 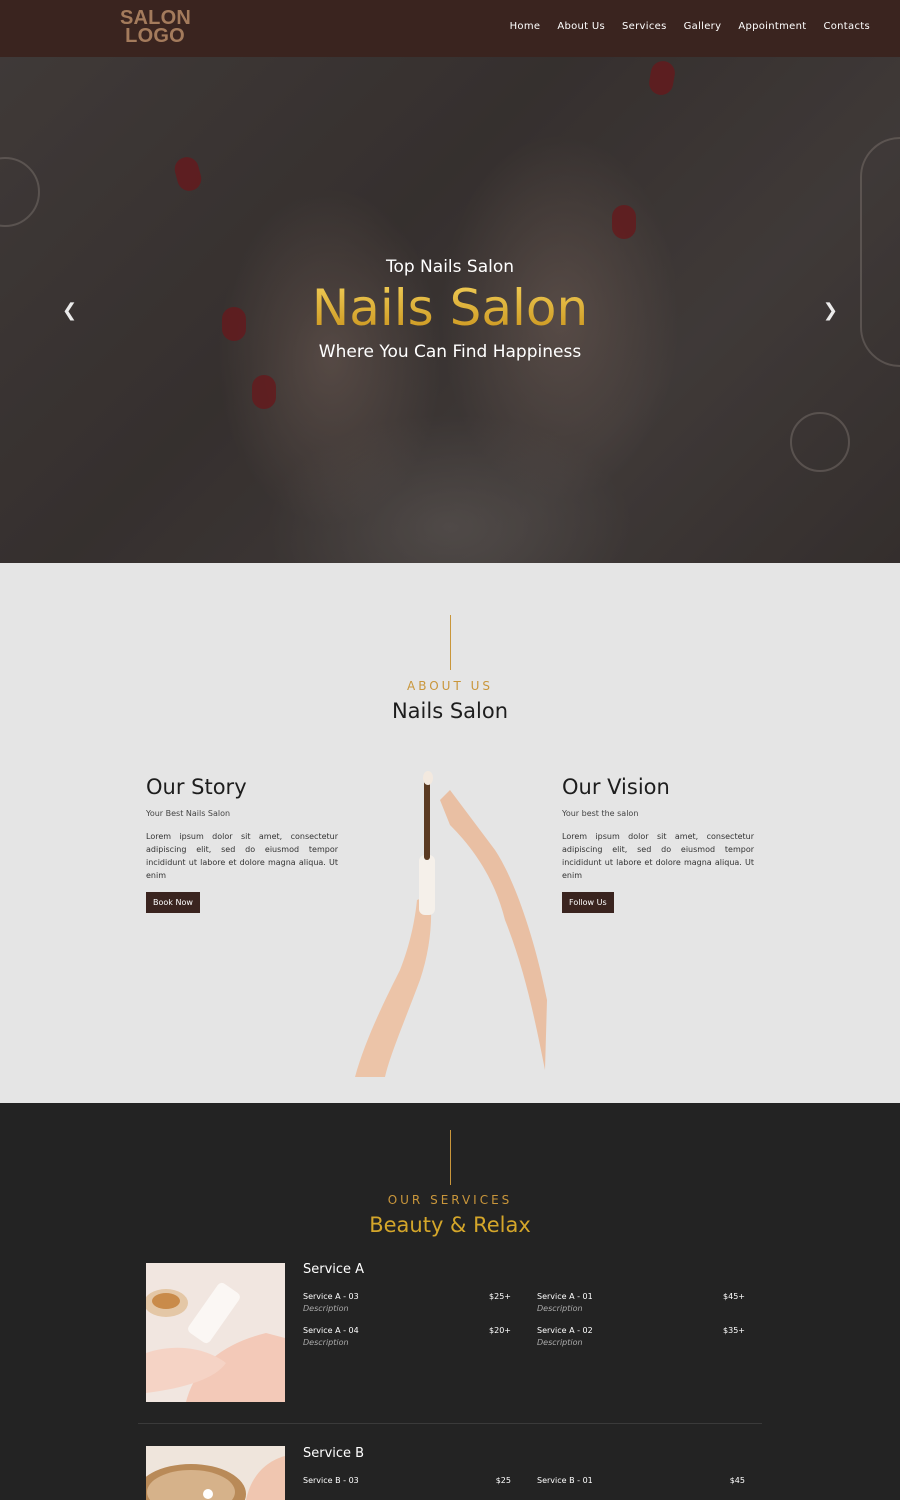 I want to click on service-item-price: $25+, so click(x=500, y=1296).